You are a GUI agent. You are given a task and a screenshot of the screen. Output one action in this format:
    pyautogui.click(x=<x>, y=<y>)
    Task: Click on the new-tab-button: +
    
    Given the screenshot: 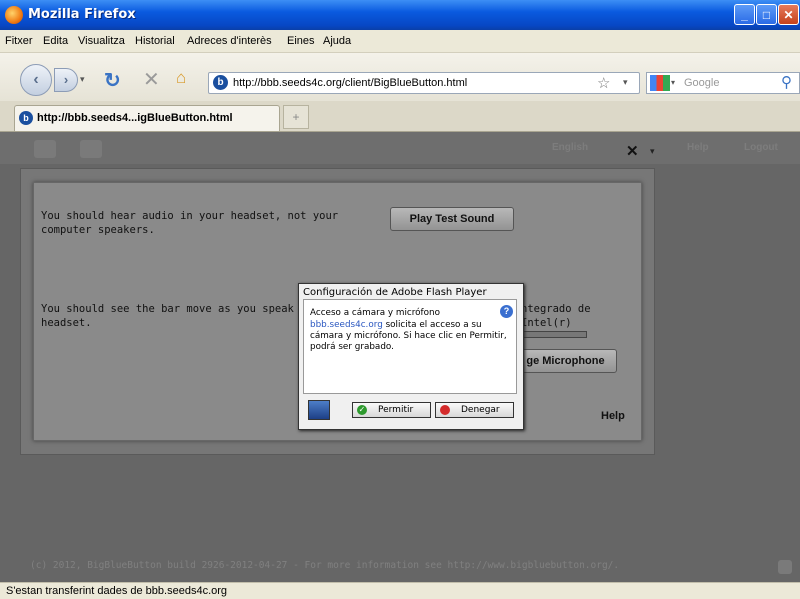 What is the action you would take?
    pyautogui.click(x=296, y=117)
    